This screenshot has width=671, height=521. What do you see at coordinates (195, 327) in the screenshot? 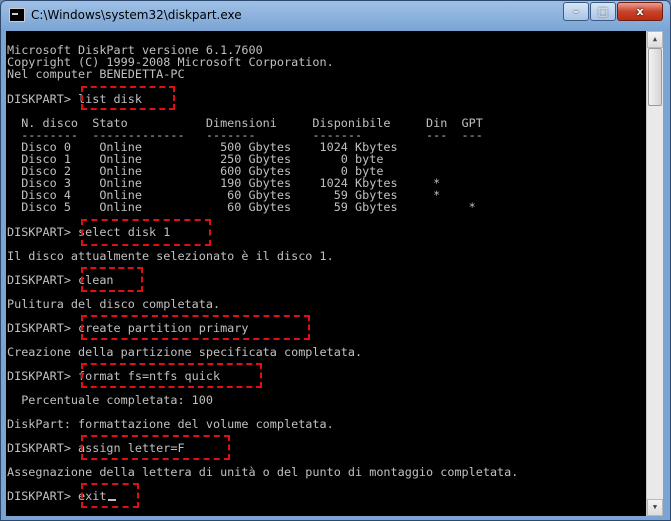
I see `highlight-create-partition` at bounding box center [195, 327].